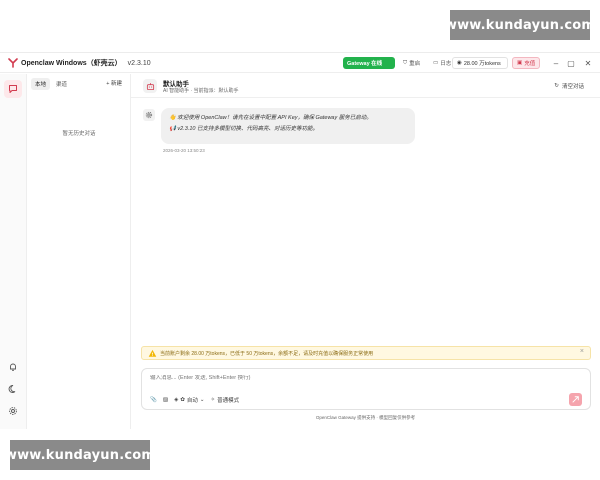 The image size is (600, 480). I want to click on close-icon: ✕, so click(588, 63).